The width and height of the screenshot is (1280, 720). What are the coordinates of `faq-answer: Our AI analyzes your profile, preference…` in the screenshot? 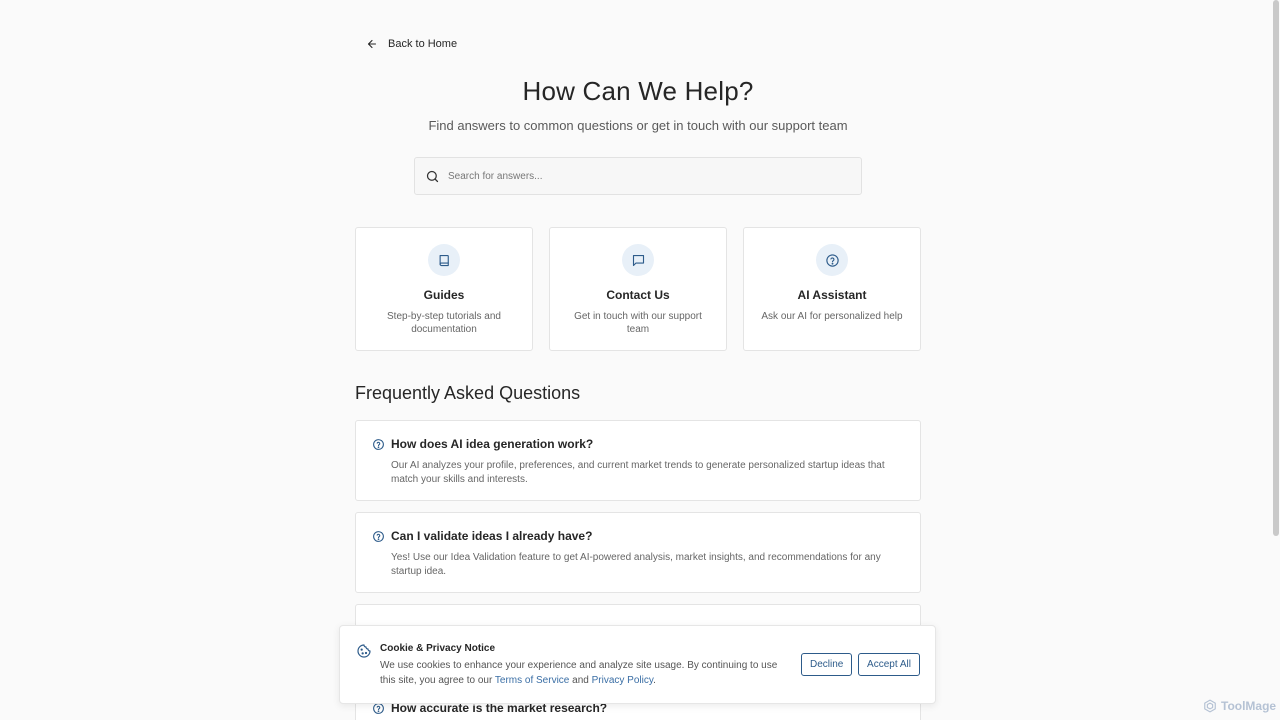 It's located at (638, 472).